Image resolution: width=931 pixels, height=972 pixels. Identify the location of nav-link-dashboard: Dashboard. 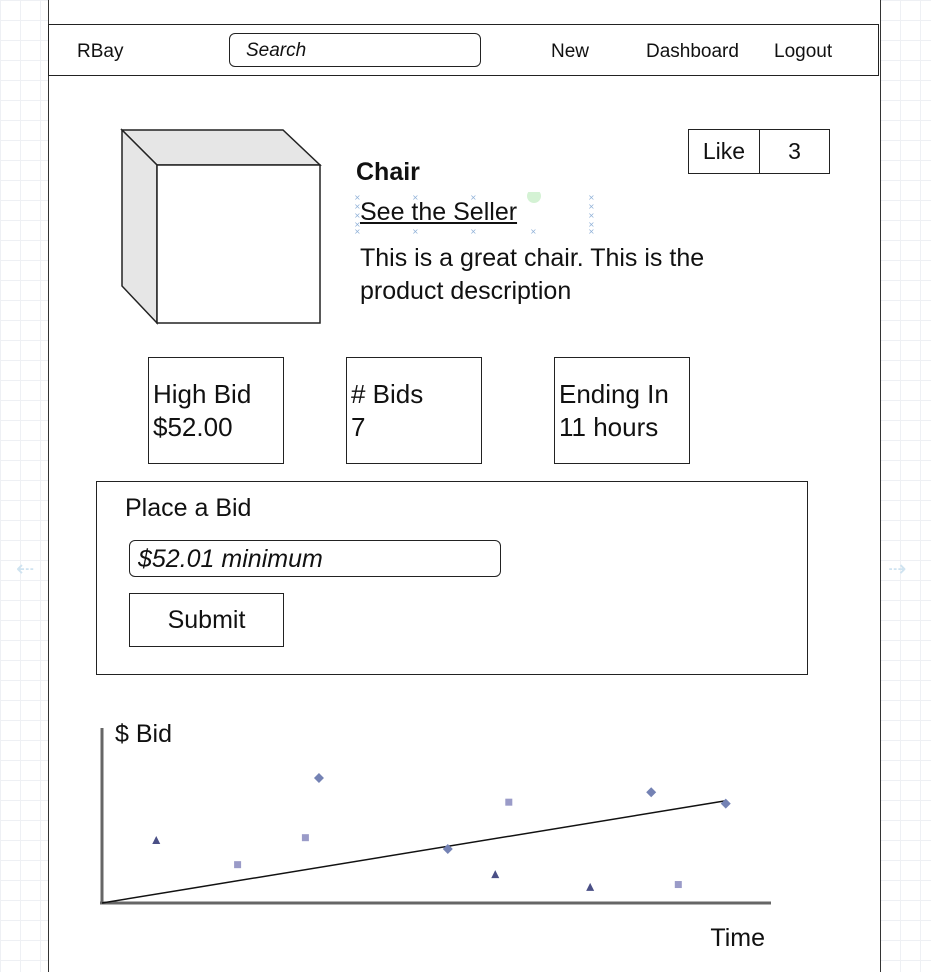
(692, 52).